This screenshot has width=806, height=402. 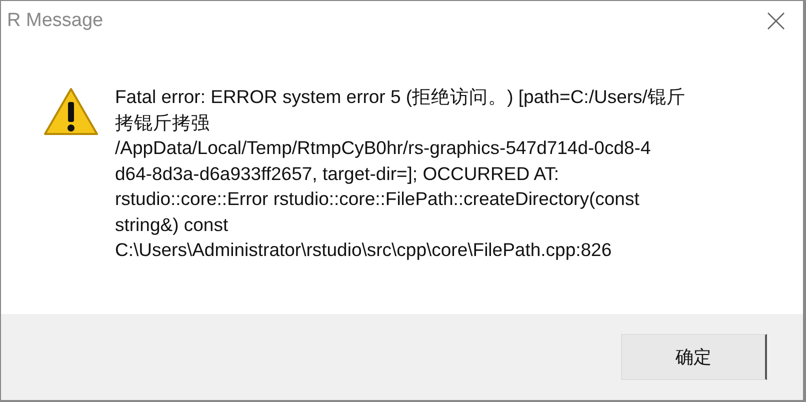 What do you see at coordinates (776, 21) in the screenshot?
I see `close-icon` at bounding box center [776, 21].